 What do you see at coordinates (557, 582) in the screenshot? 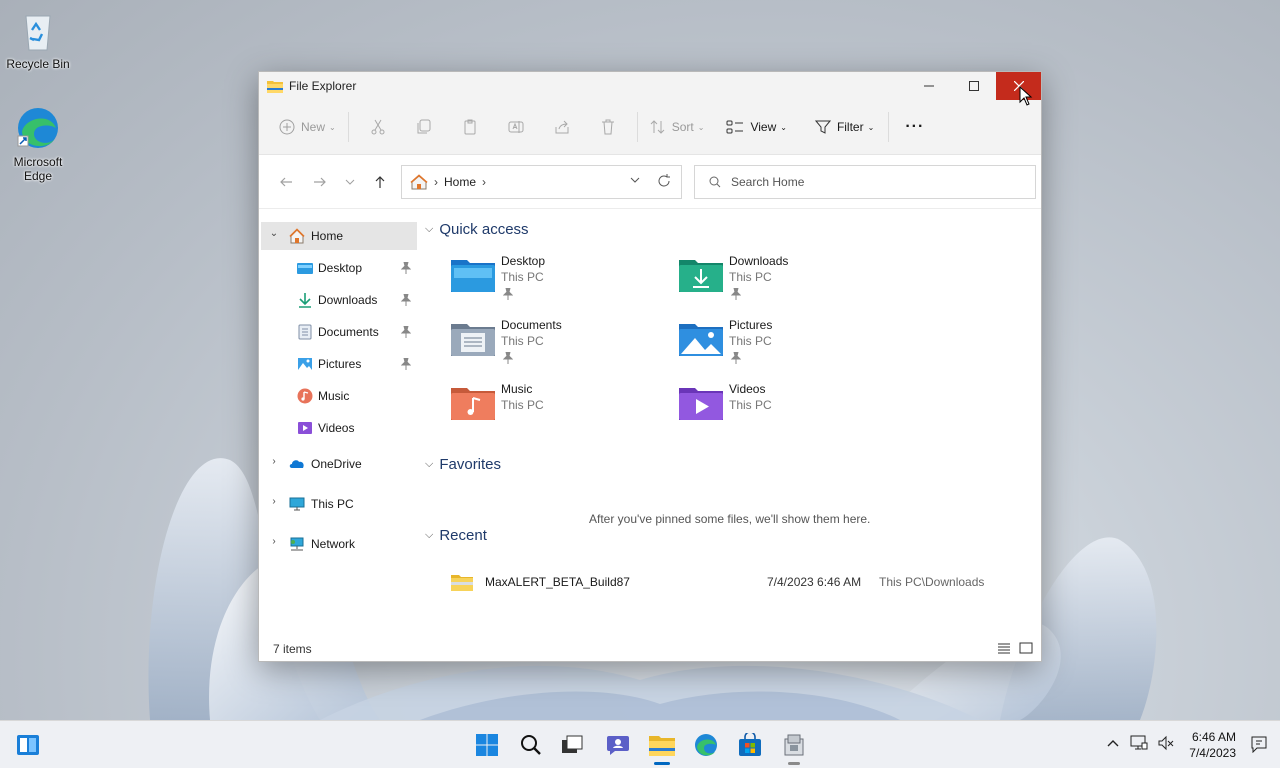
I see `recent-file-name: MaxALERT_BETA_Build87` at bounding box center [557, 582].